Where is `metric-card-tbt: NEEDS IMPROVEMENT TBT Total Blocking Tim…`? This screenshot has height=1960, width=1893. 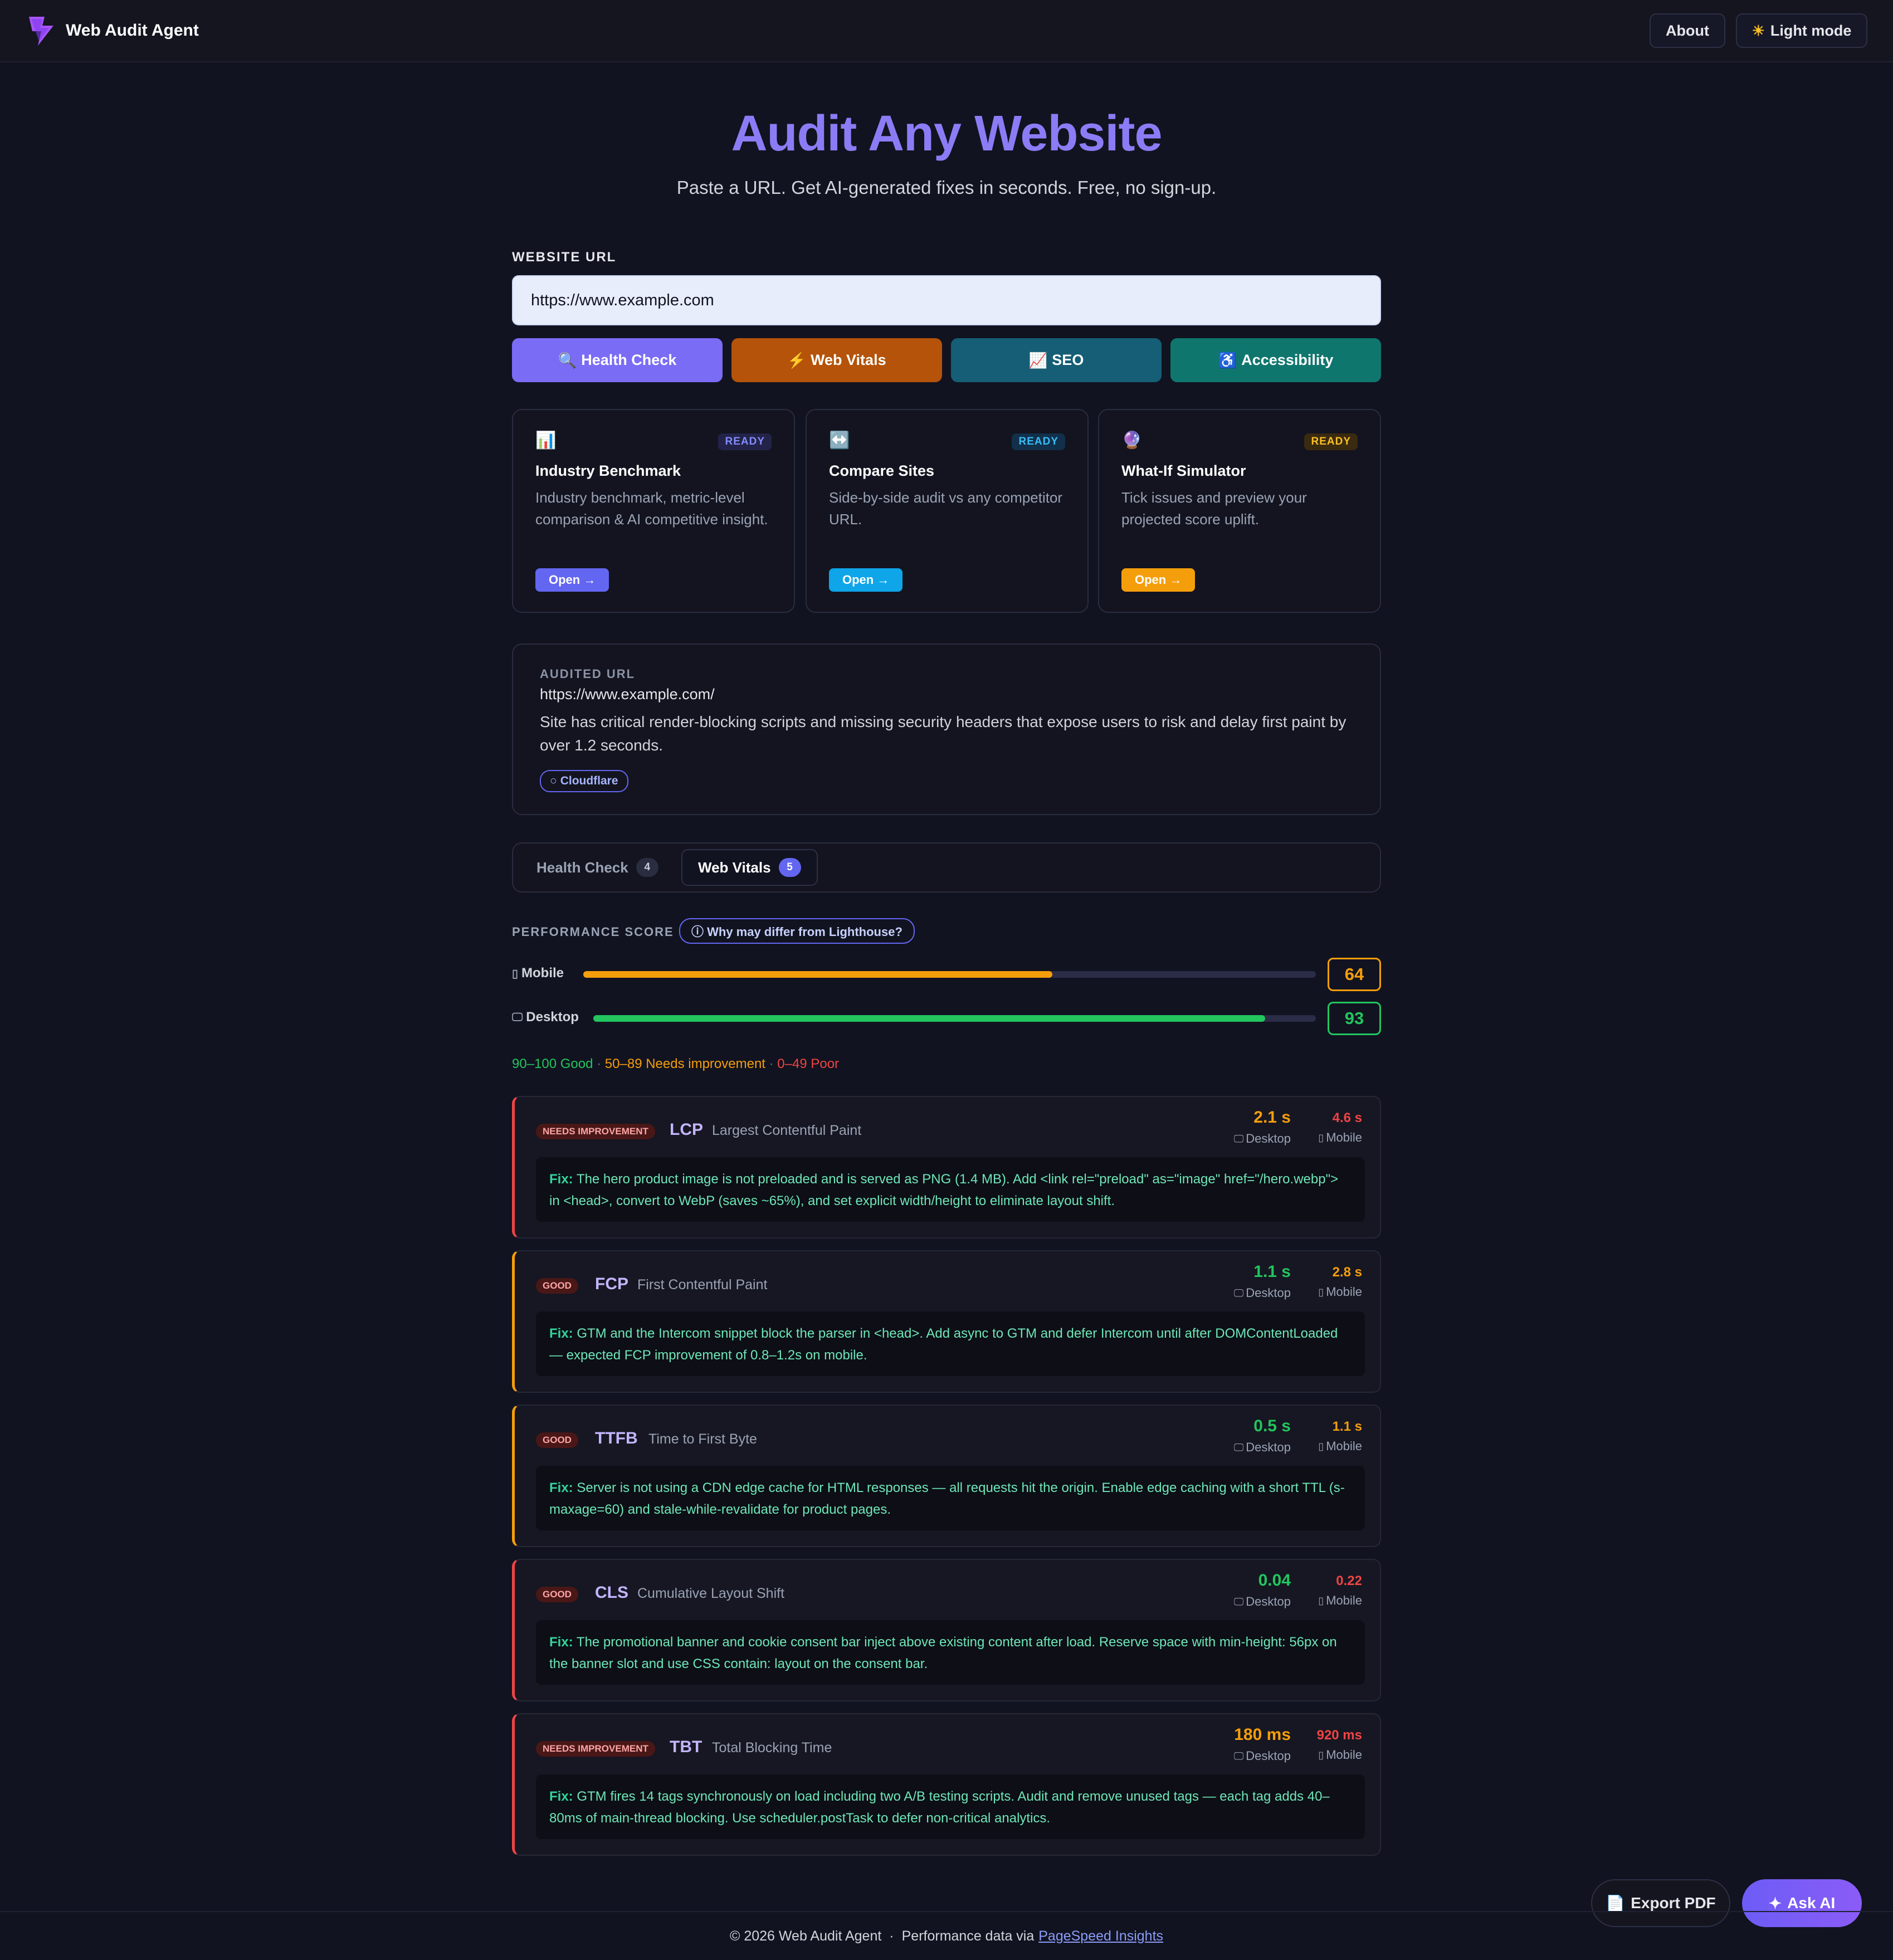 metric-card-tbt: NEEDS IMPROVEMENT TBT Total Blocking Tim… is located at coordinates (946, 1784).